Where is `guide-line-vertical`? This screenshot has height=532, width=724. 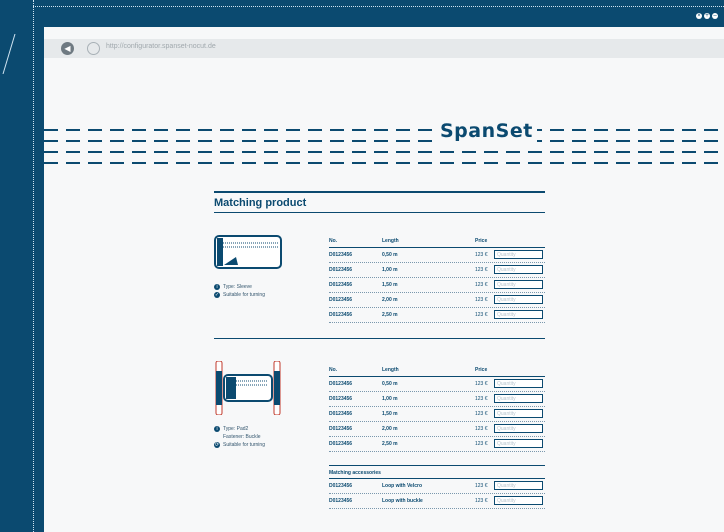
guide-line-vertical is located at coordinates (33, 266).